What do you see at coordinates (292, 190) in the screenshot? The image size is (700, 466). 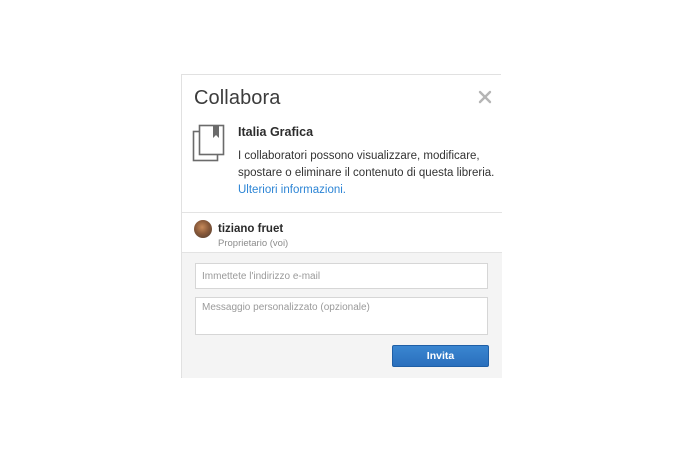 I see `learn-more-link: Ulteriori informazioni.` at bounding box center [292, 190].